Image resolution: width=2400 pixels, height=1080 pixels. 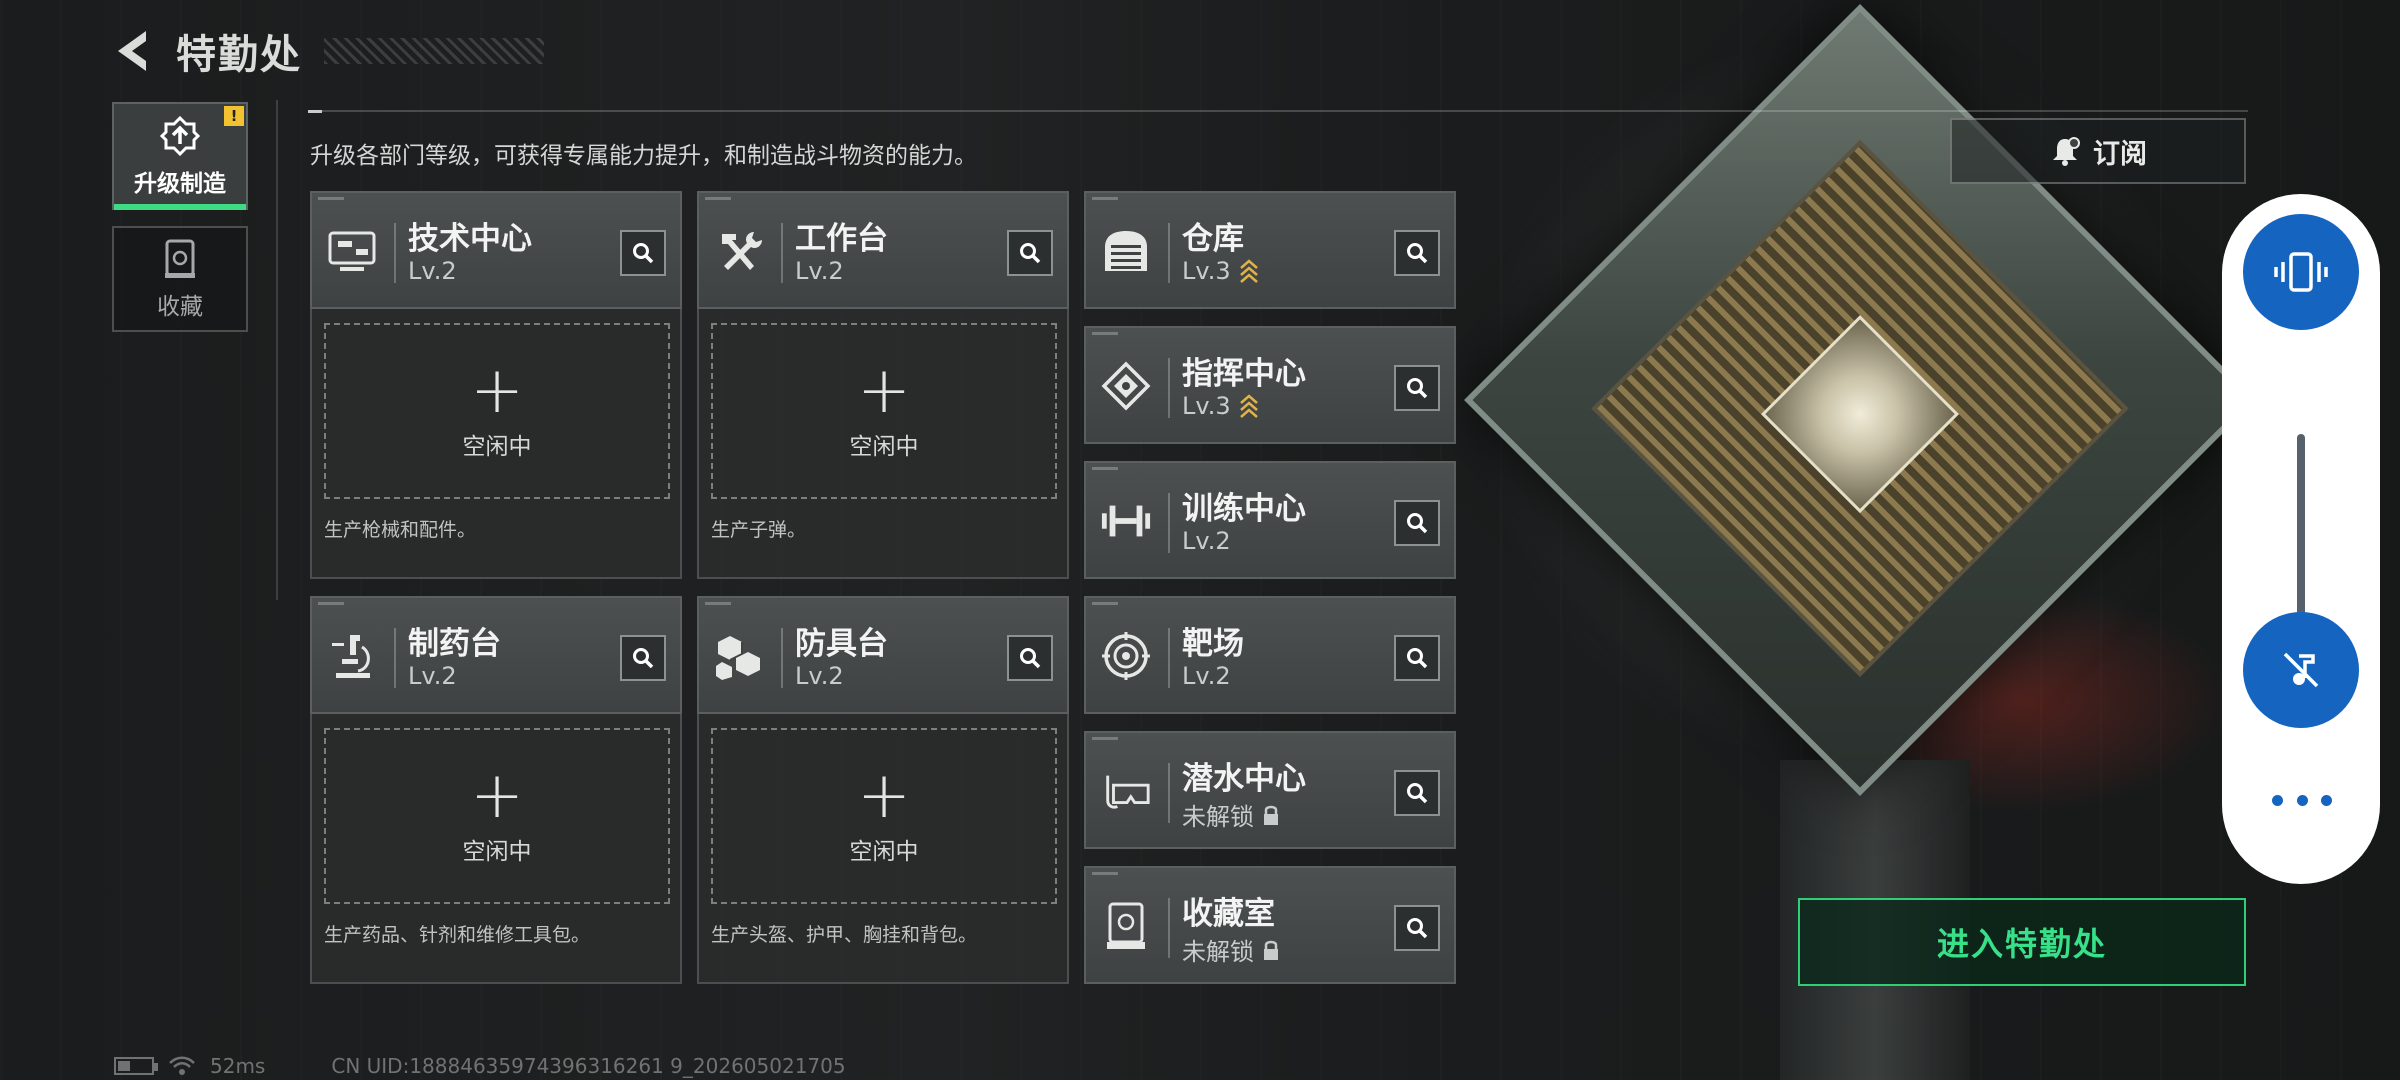 I want to click on page-header: 特勤处, so click(x=327, y=51).